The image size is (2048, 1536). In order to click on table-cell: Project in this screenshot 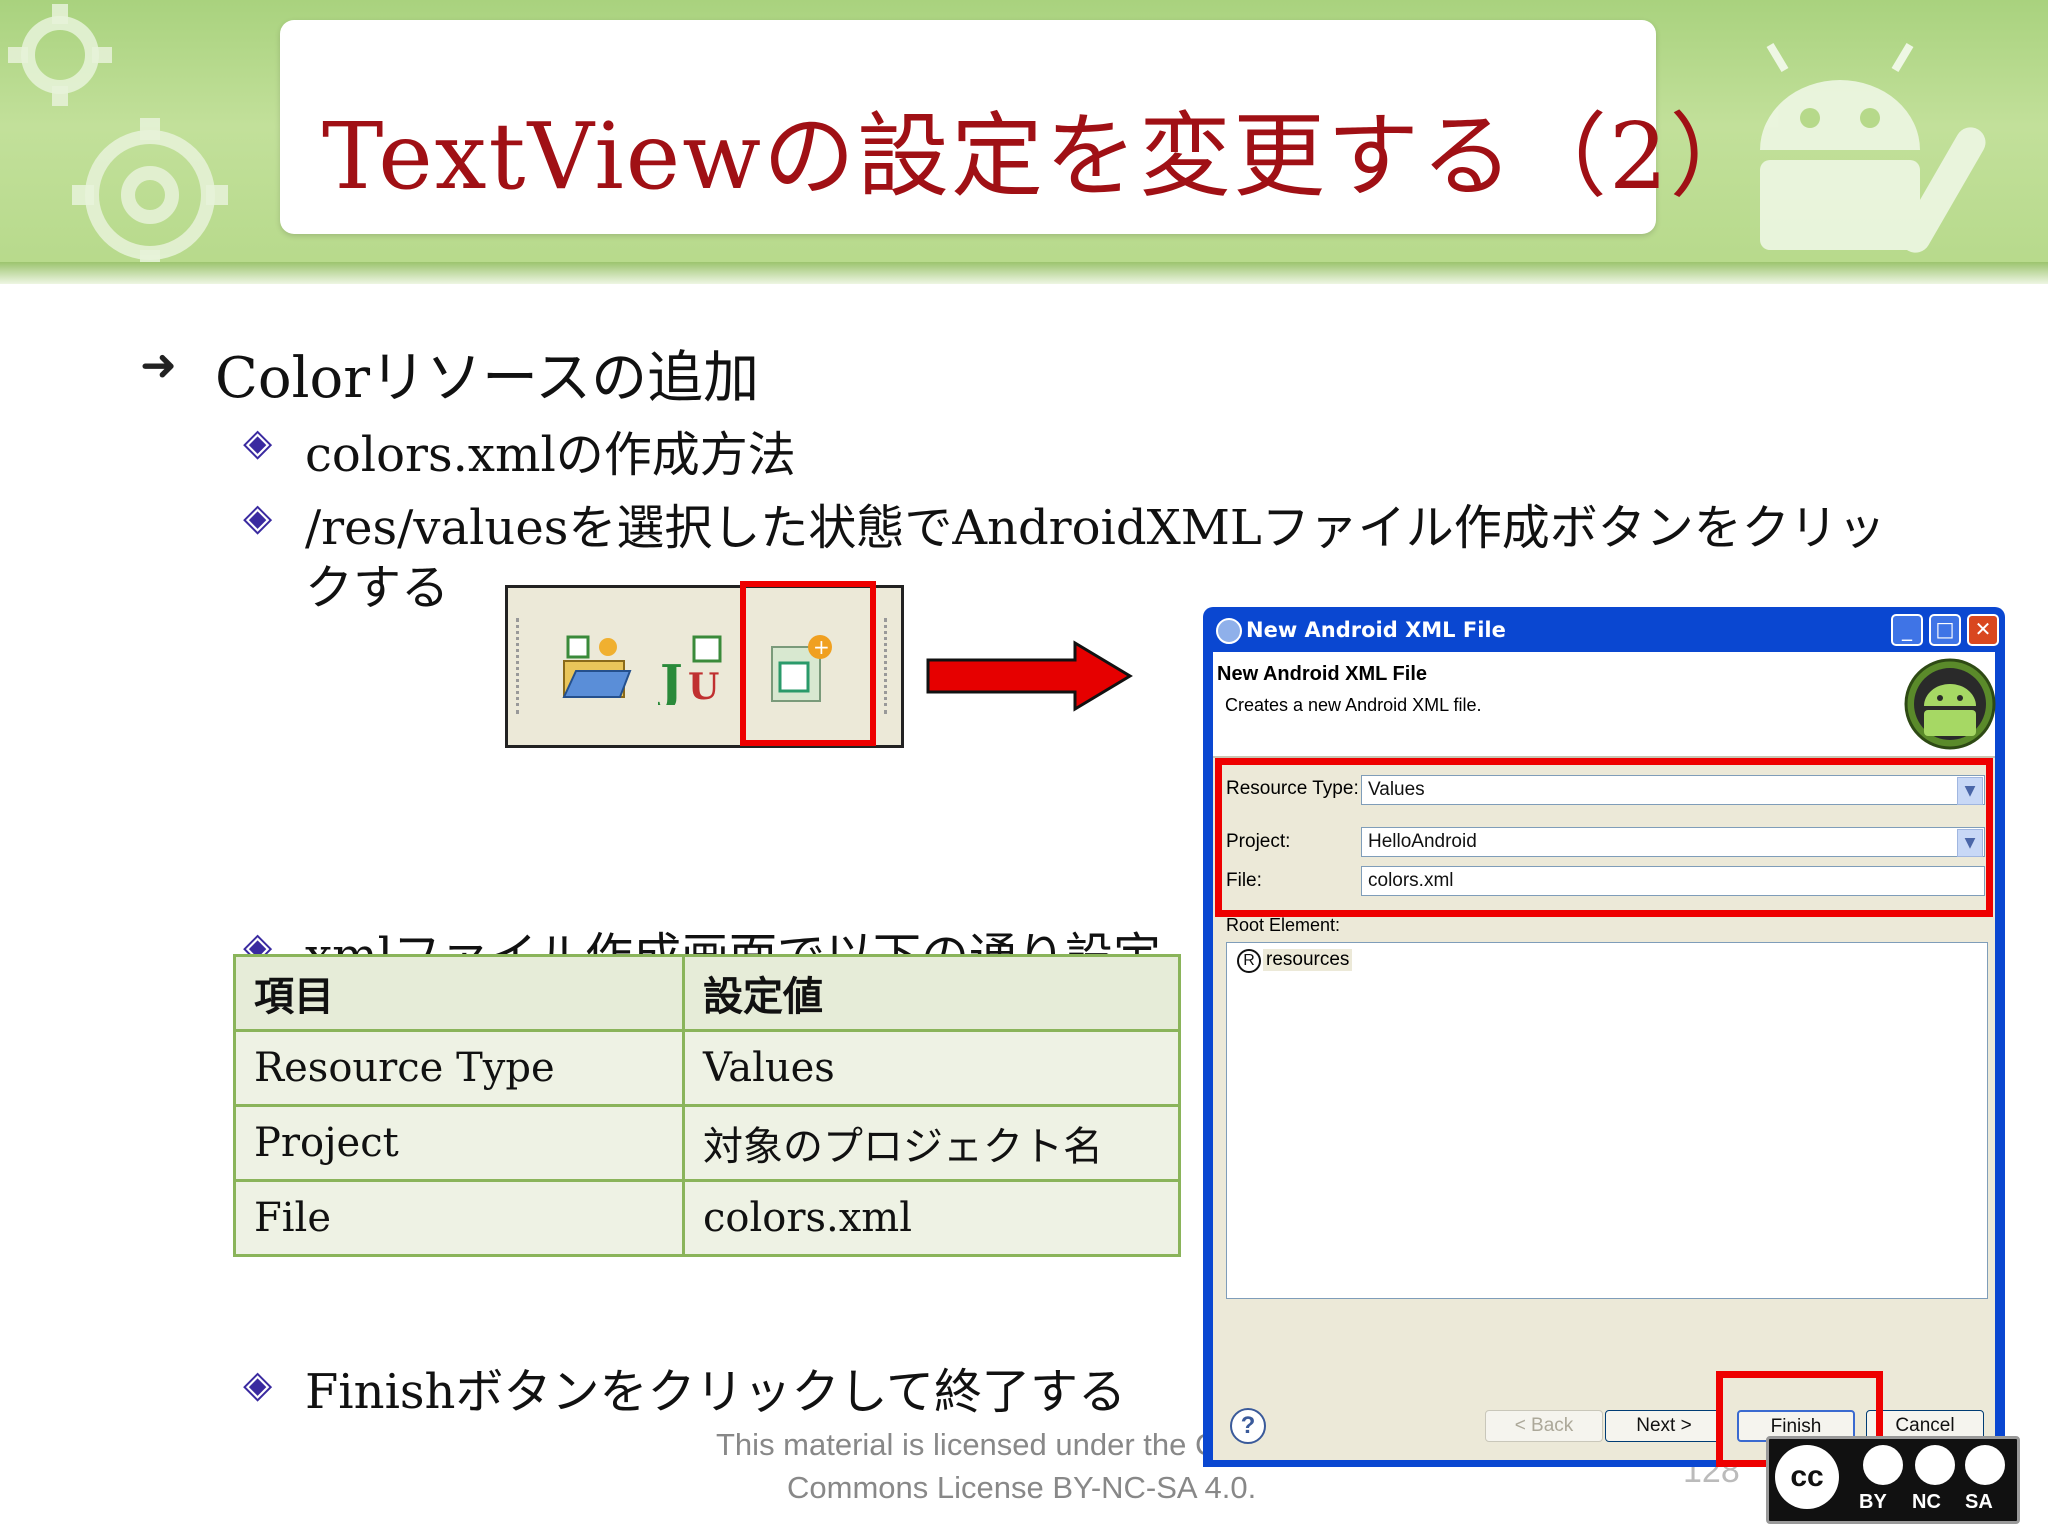, I will do `click(459, 1143)`.